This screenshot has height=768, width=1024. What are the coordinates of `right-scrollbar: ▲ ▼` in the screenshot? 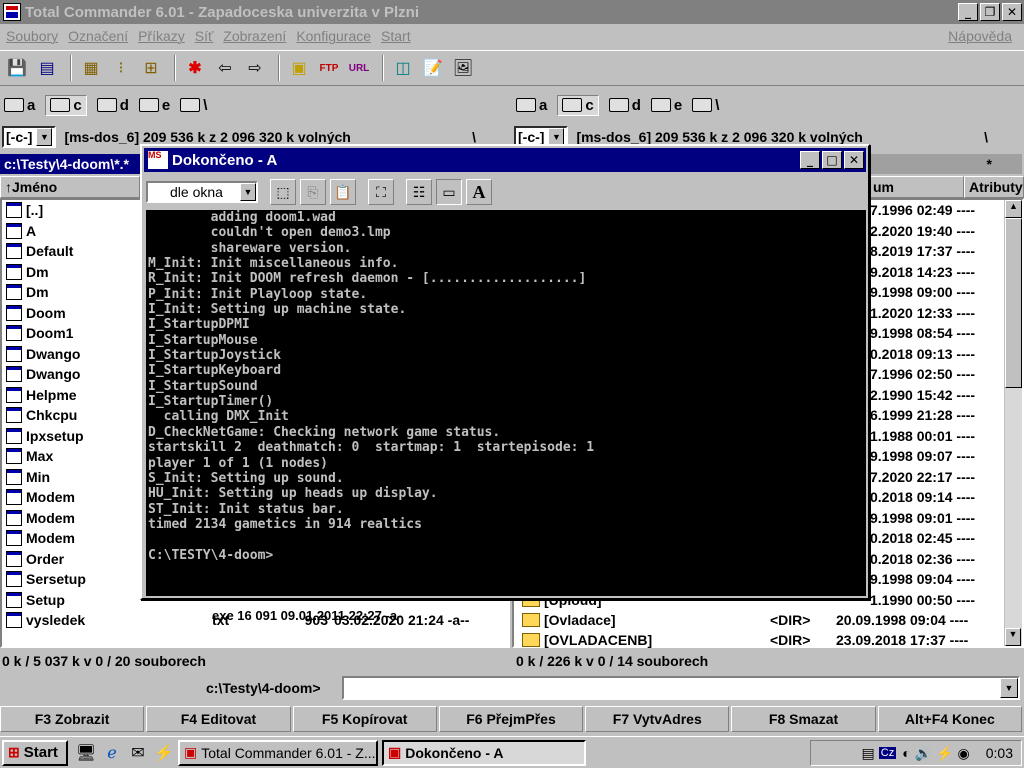 It's located at (1013, 423).